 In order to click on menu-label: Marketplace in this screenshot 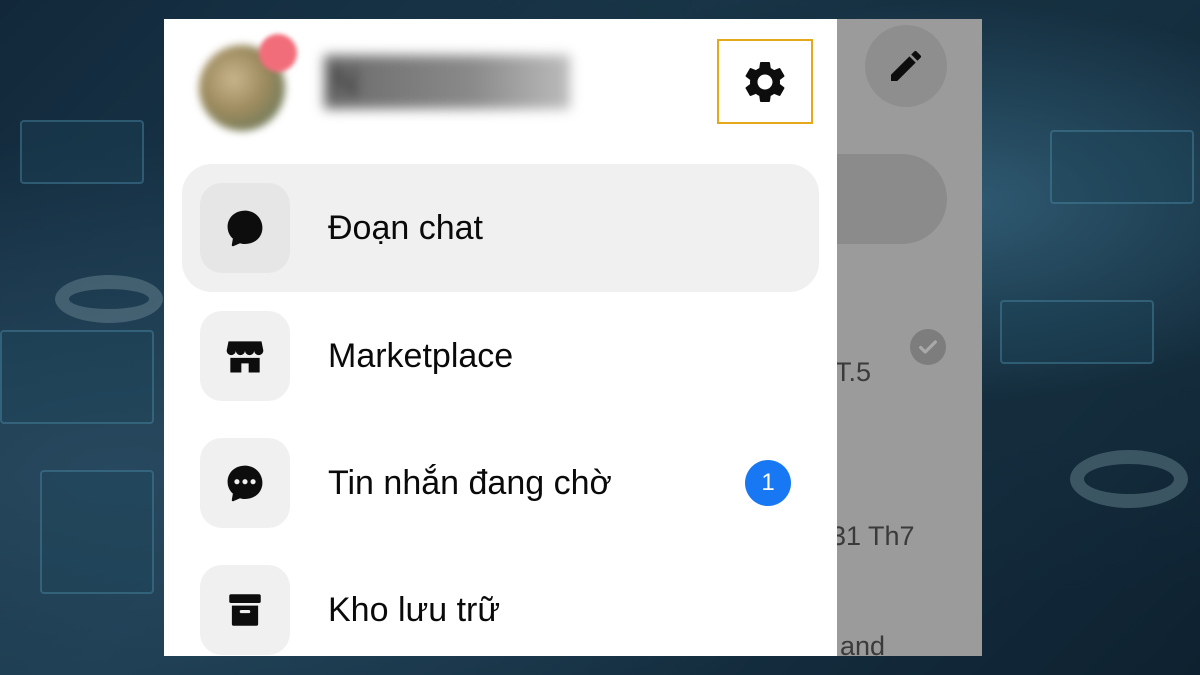, I will do `click(421, 355)`.